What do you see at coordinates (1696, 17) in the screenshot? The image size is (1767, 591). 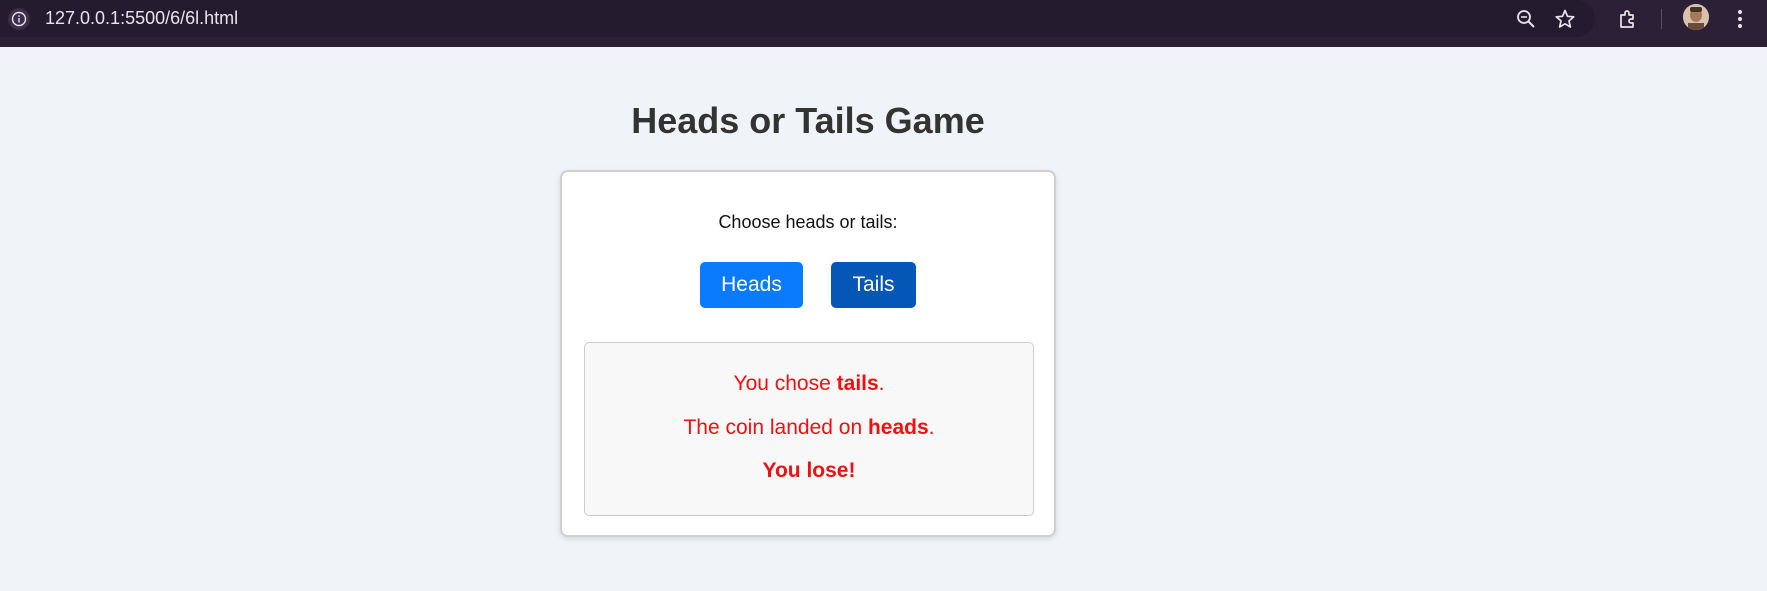 I see `profile-avatar` at bounding box center [1696, 17].